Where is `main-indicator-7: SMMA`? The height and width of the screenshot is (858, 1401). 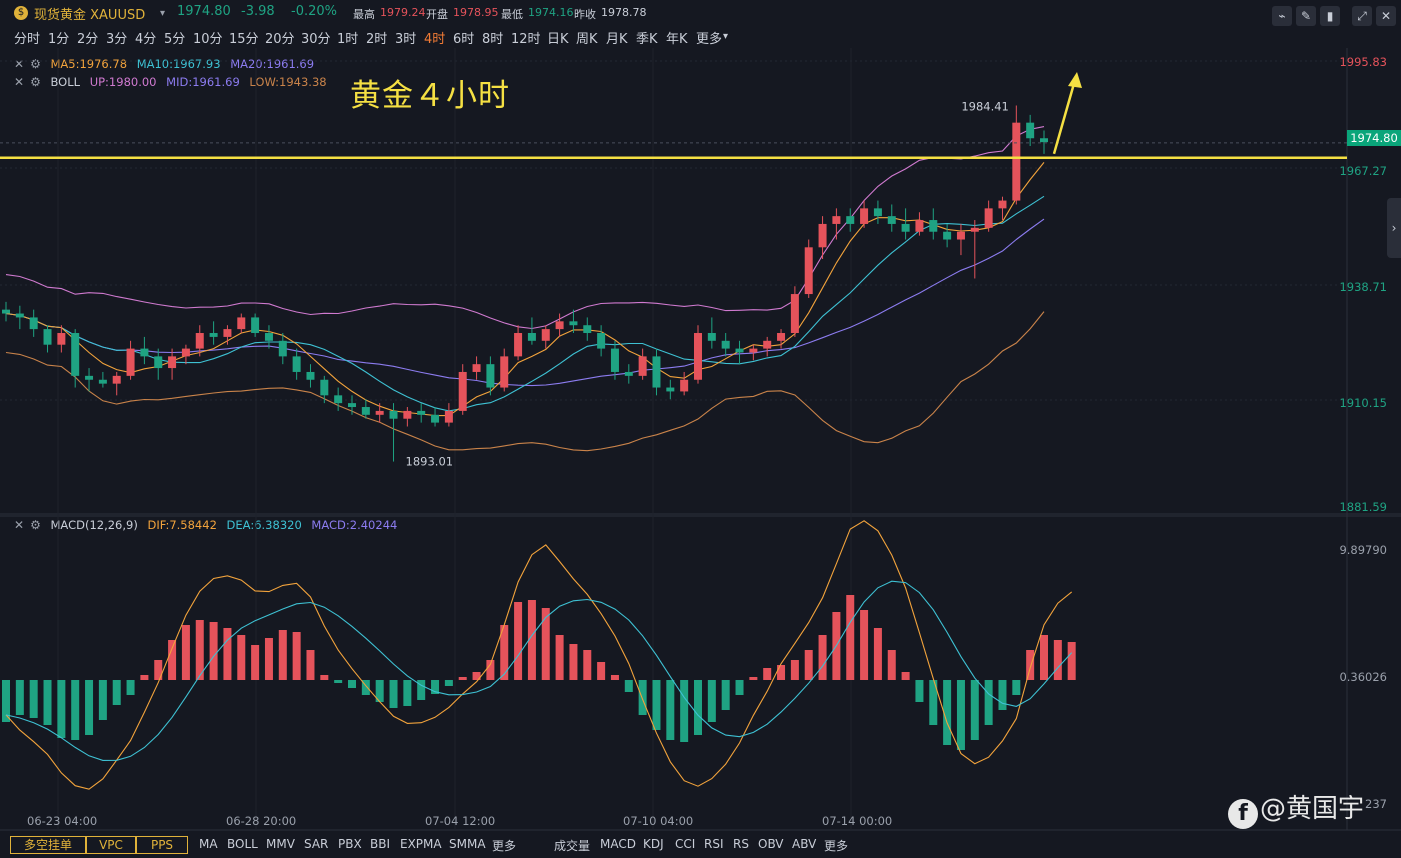 main-indicator-7: SMMA is located at coordinates (467, 844).